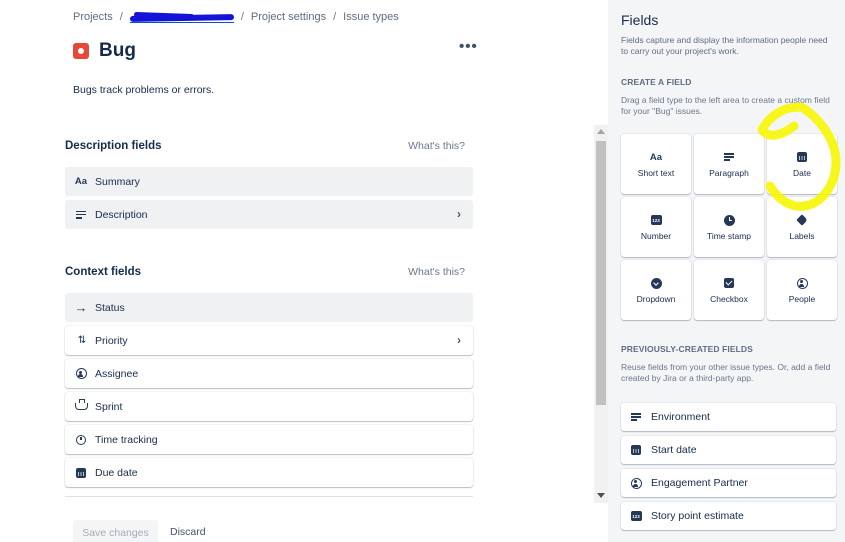 The height and width of the screenshot is (542, 845). I want to click on tag-icon, so click(802, 220).